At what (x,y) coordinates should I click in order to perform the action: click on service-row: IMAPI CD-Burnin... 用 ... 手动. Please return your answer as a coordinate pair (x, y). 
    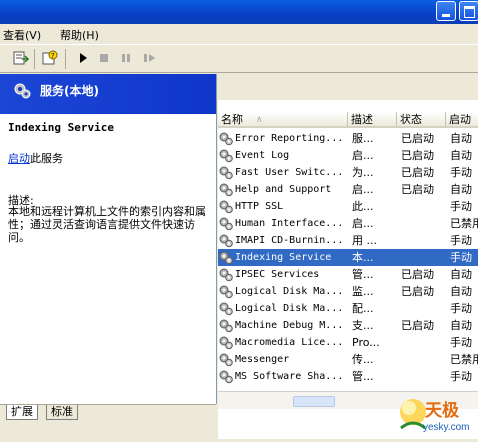
    Looking at the image, I should click on (348, 240).